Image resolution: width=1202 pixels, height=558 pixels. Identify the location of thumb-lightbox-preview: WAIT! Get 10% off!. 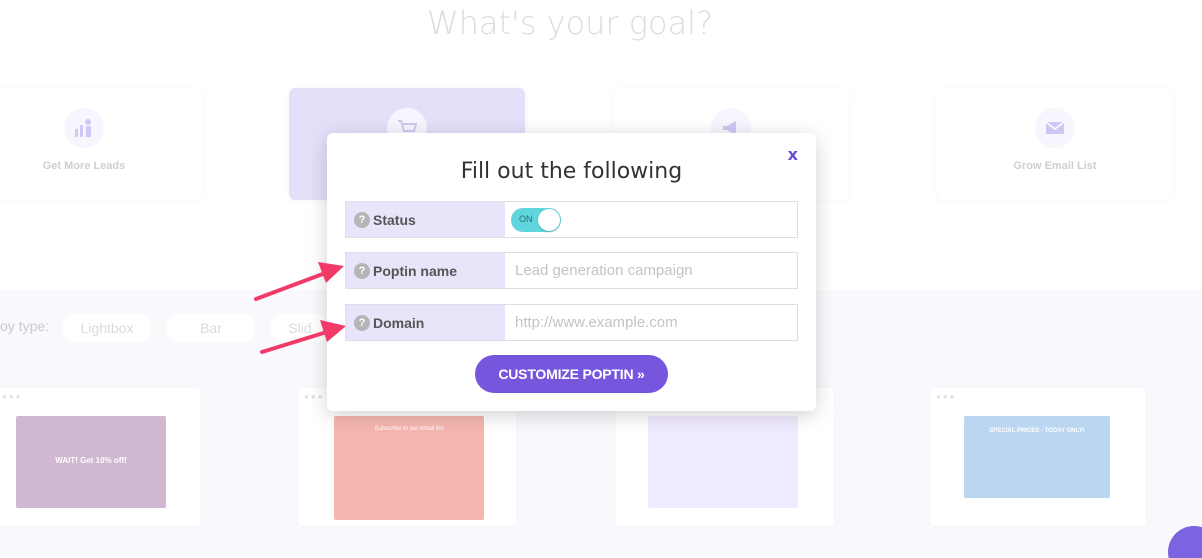
(91, 462).